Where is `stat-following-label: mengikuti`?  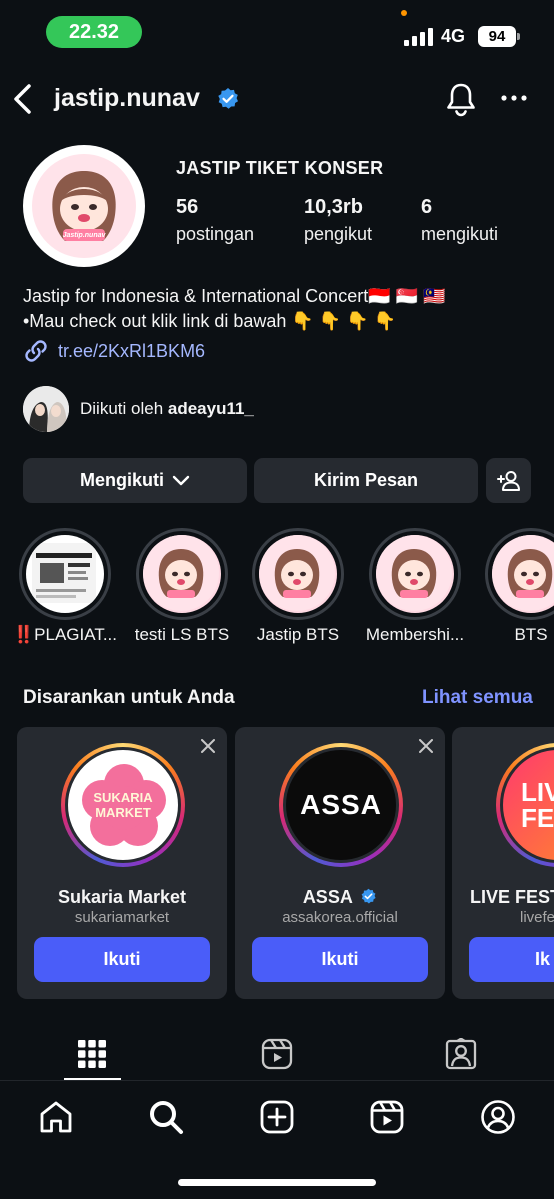
stat-following-label: mengikuti is located at coordinates (460, 234).